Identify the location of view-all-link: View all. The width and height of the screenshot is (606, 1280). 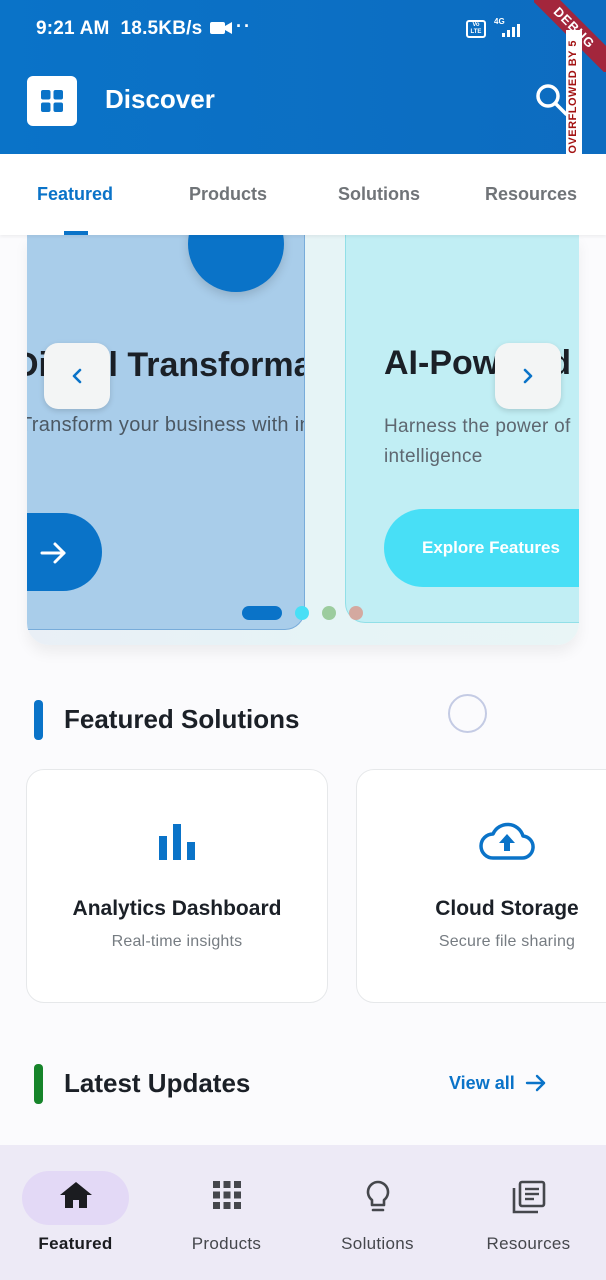
(498, 1083).